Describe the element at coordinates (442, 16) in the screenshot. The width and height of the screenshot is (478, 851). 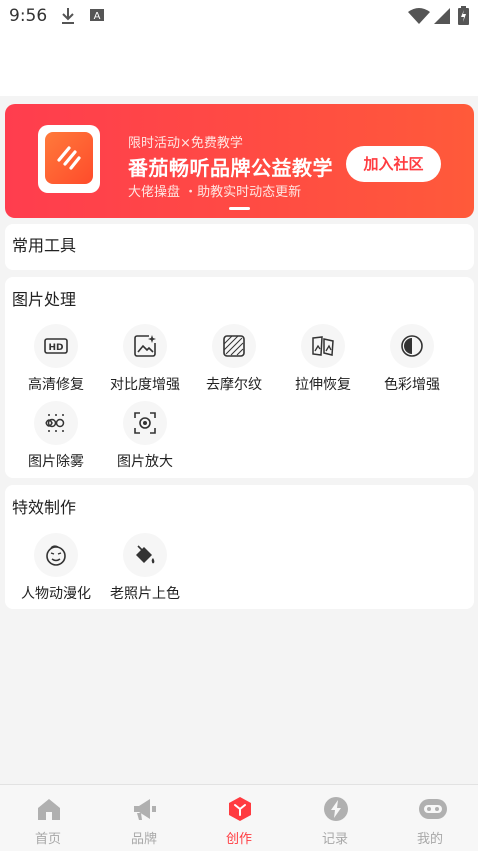
I see `signal-icon` at that location.